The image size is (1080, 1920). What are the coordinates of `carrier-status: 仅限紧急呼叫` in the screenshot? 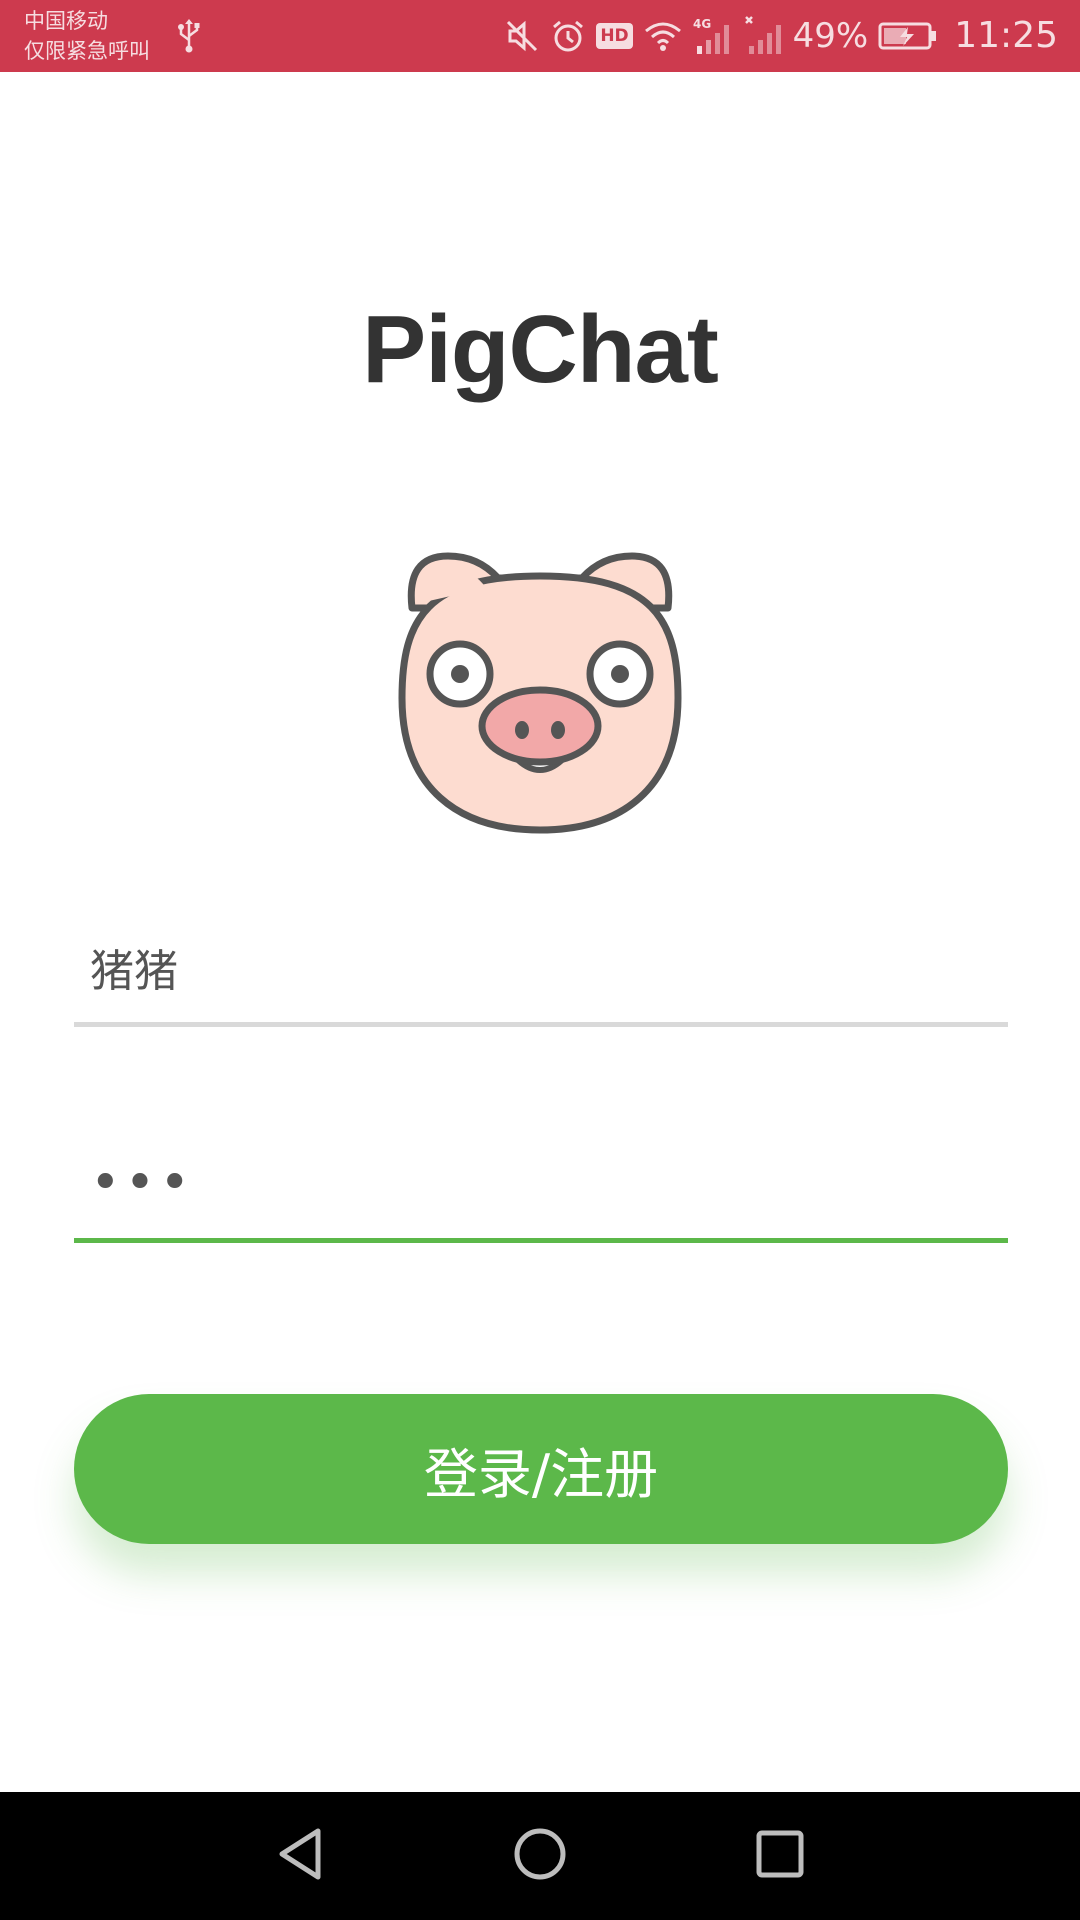 It's located at (87, 51).